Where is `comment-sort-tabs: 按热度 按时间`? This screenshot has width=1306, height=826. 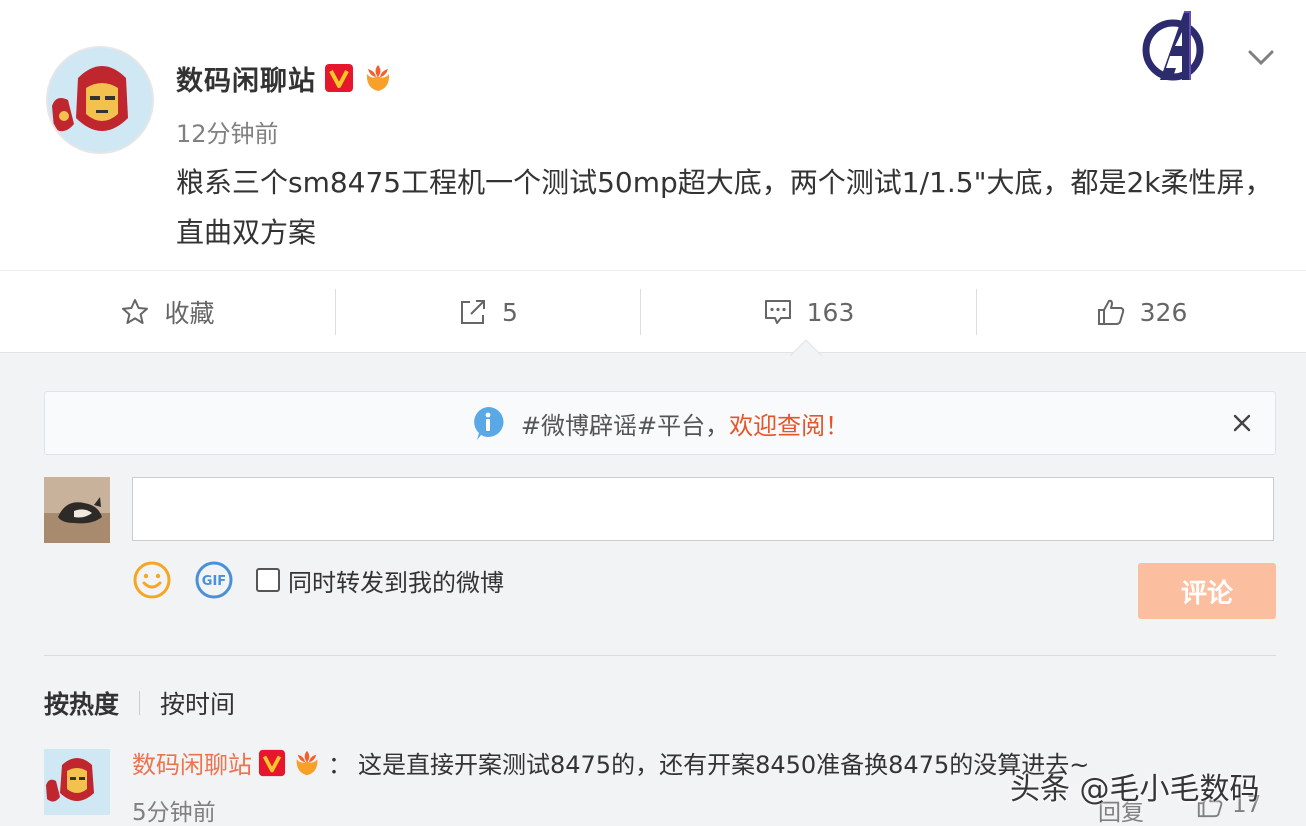 comment-sort-tabs: 按热度 按时间 is located at coordinates (139, 703).